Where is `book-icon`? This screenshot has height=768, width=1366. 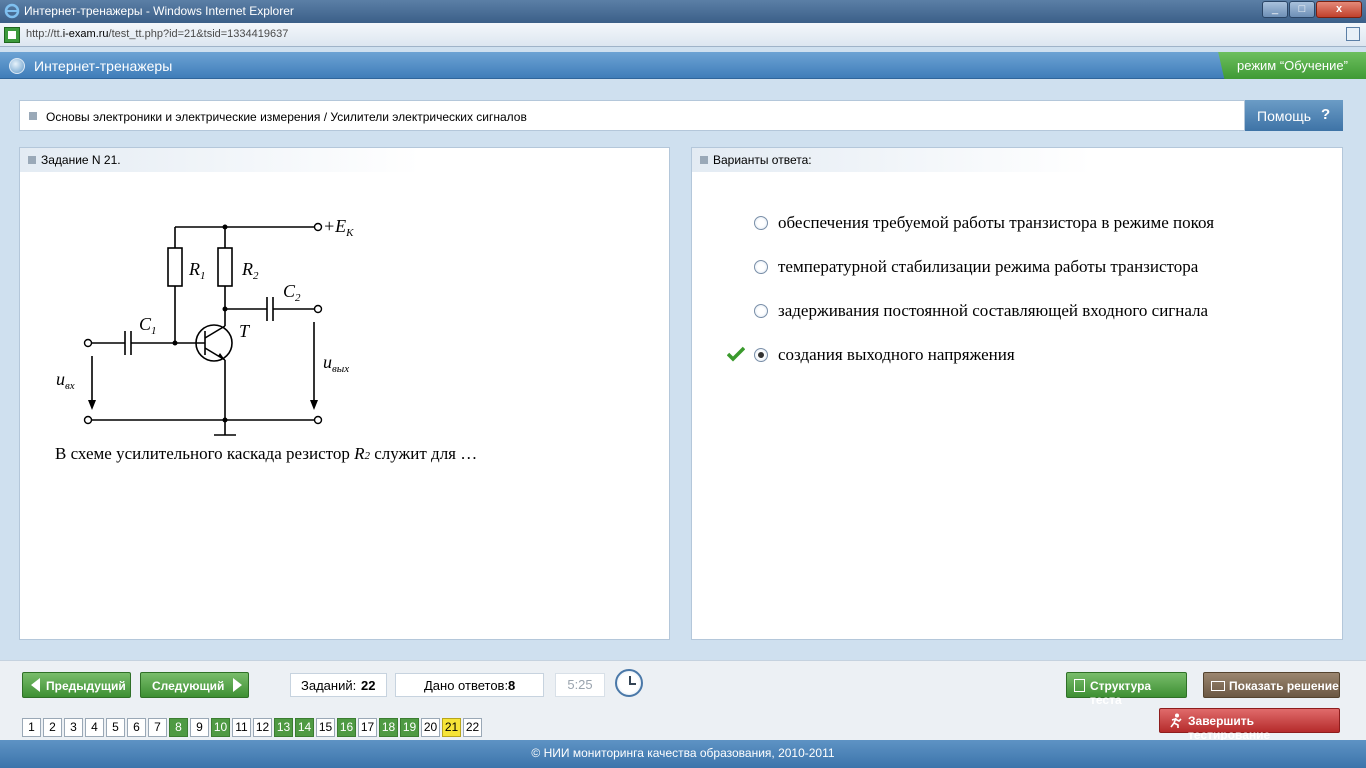 book-icon is located at coordinates (1218, 686).